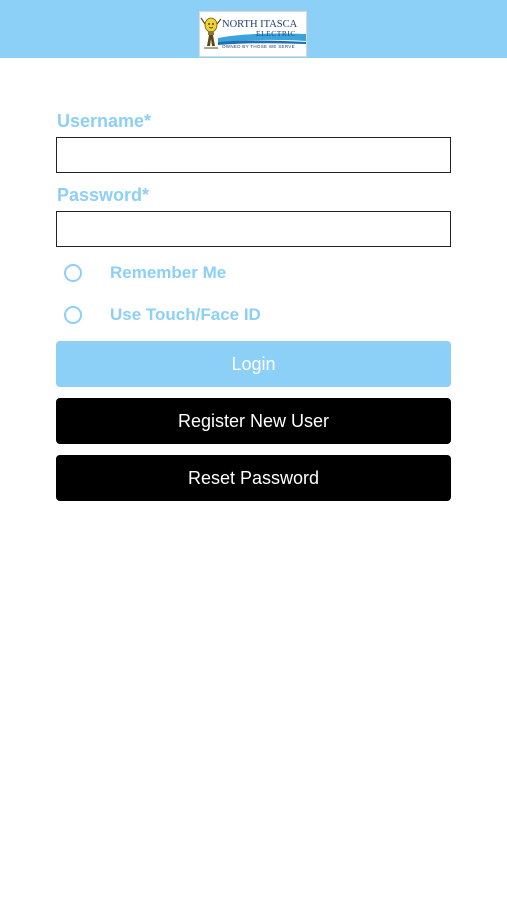 The height and width of the screenshot is (900, 507). Describe the element at coordinates (253, 229) in the screenshot. I see `password-input` at that location.